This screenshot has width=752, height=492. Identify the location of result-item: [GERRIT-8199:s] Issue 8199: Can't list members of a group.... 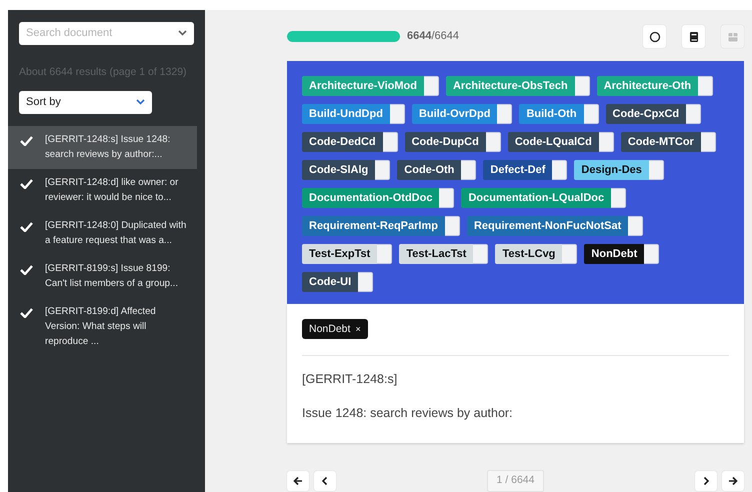
(102, 276).